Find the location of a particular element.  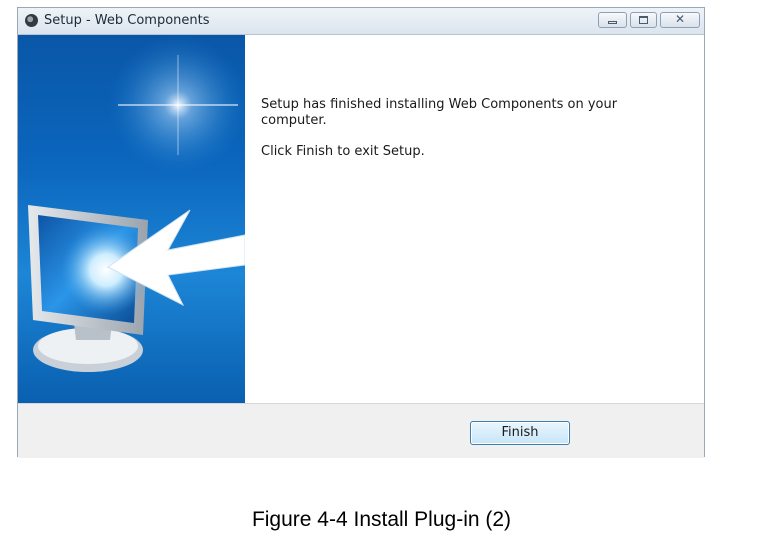

setup-disc-icon is located at coordinates (31, 20).